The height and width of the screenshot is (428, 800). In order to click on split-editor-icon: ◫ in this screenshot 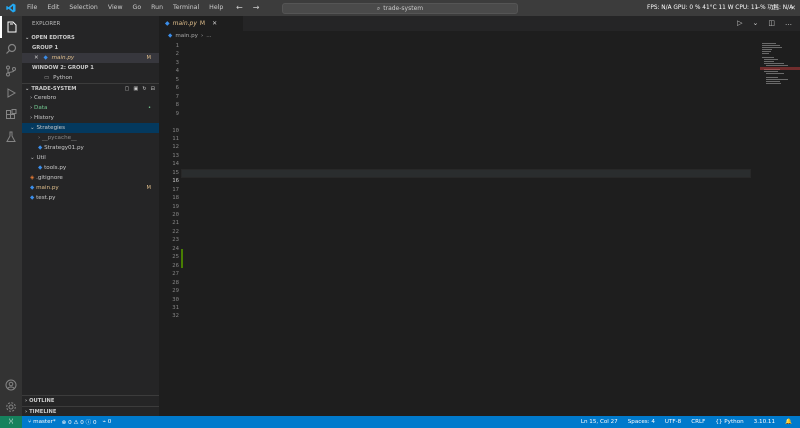, I will do `click(771, 23)`.